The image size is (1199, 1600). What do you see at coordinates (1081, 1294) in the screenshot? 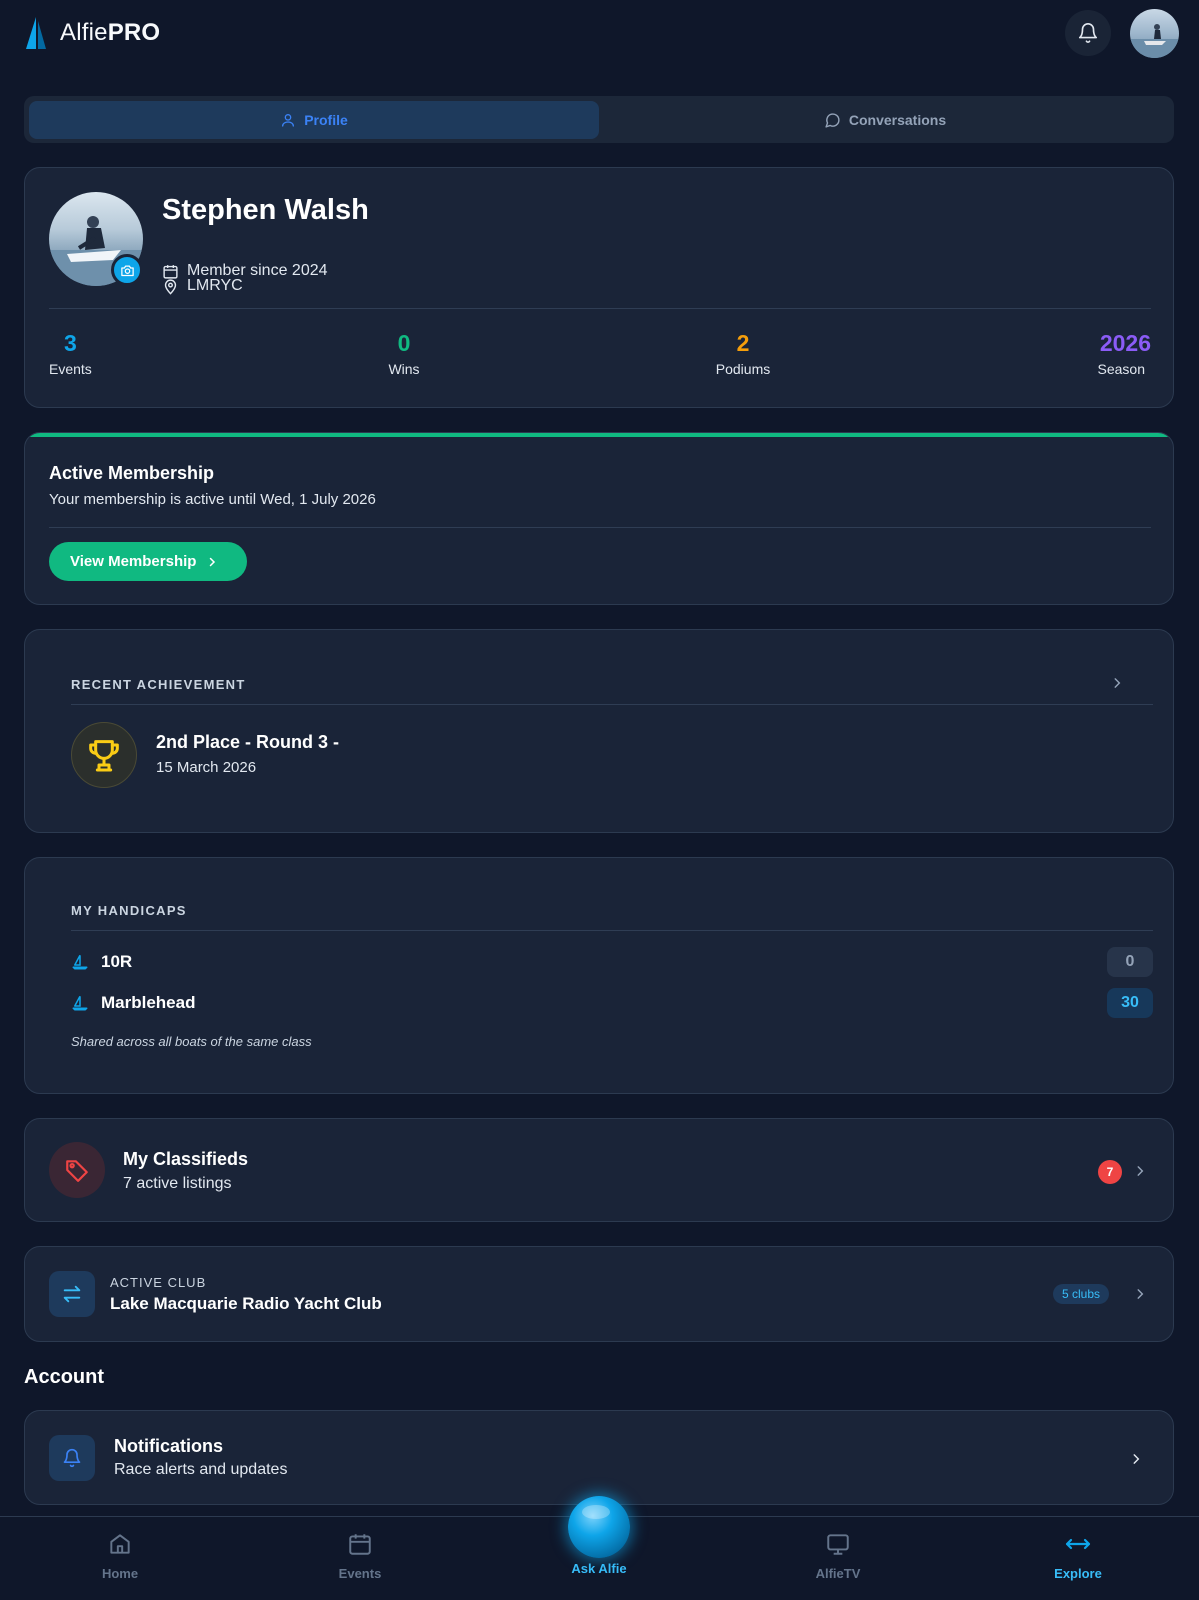
I see `clubs-count-pill: 5 clubs` at bounding box center [1081, 1294].